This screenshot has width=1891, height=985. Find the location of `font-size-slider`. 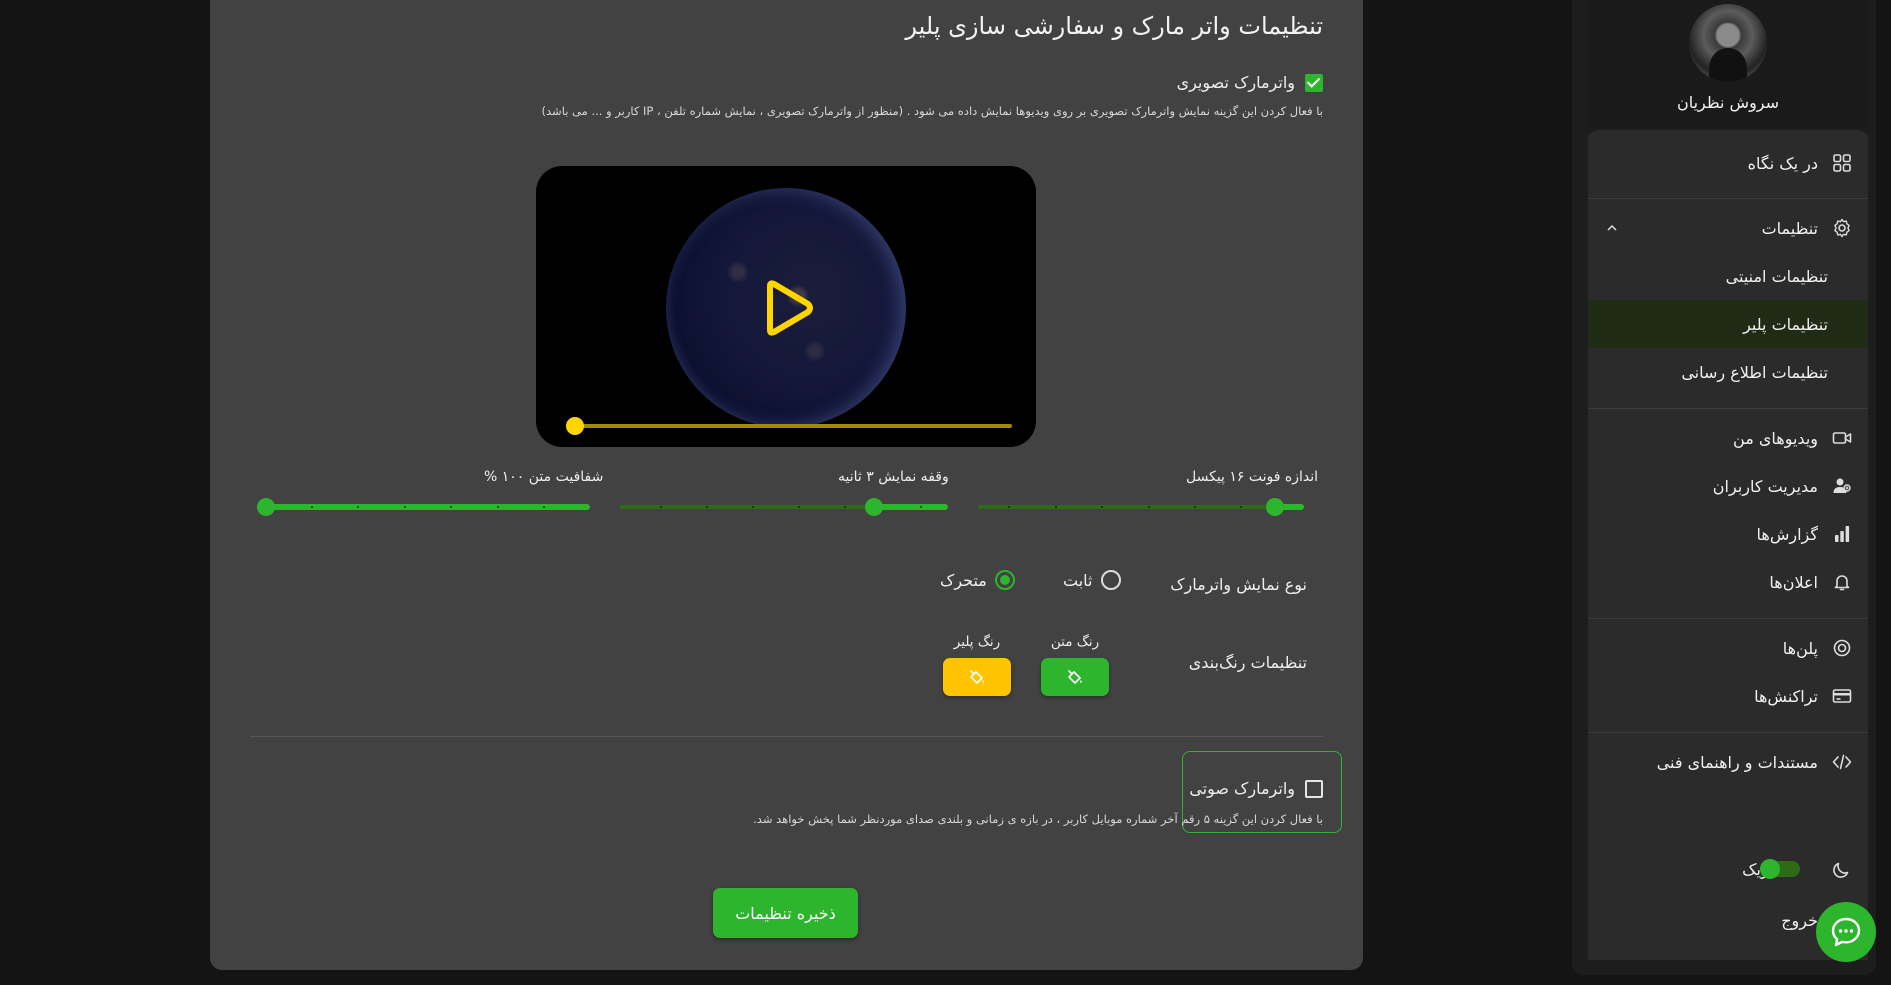

font-size-slider is located at coordinates (1141, 507).